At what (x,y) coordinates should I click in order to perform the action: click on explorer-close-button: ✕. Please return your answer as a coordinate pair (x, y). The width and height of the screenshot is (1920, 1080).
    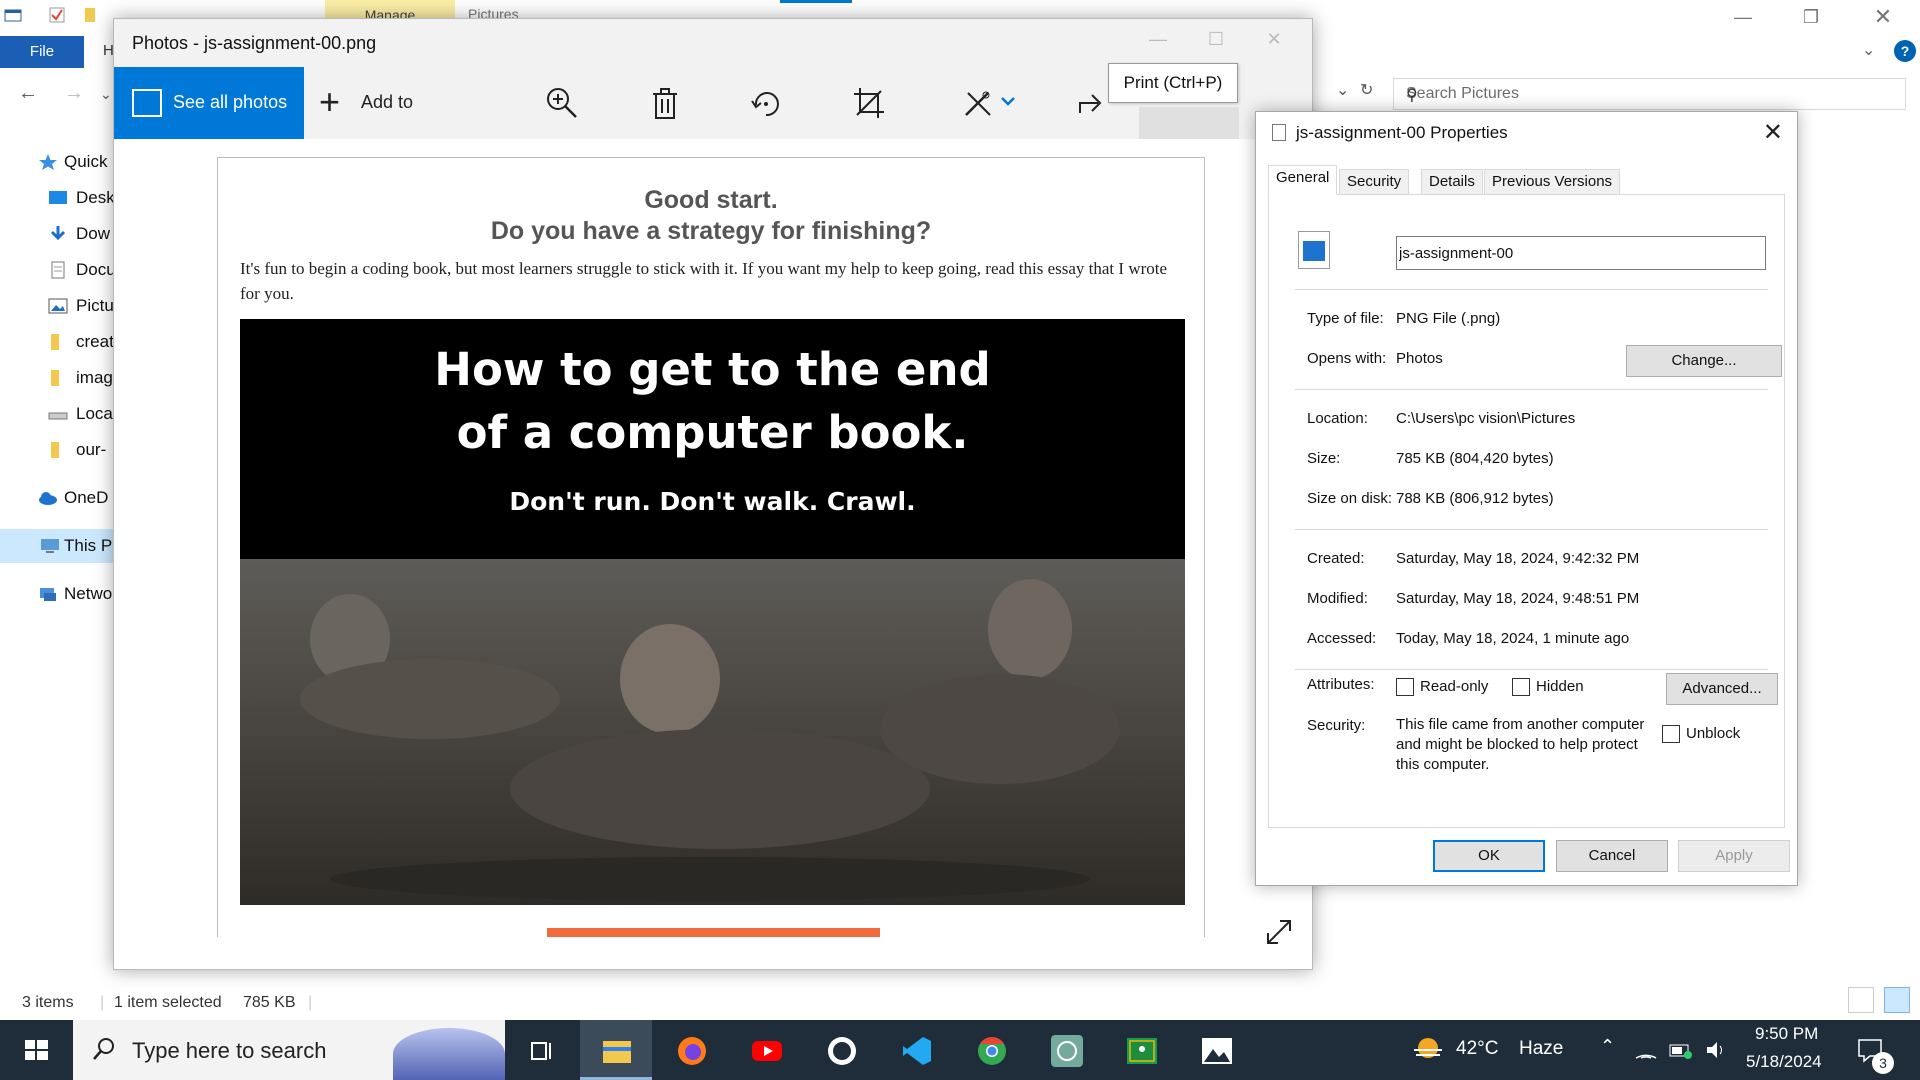
    Looking at the image, I should click on (1883, 17).